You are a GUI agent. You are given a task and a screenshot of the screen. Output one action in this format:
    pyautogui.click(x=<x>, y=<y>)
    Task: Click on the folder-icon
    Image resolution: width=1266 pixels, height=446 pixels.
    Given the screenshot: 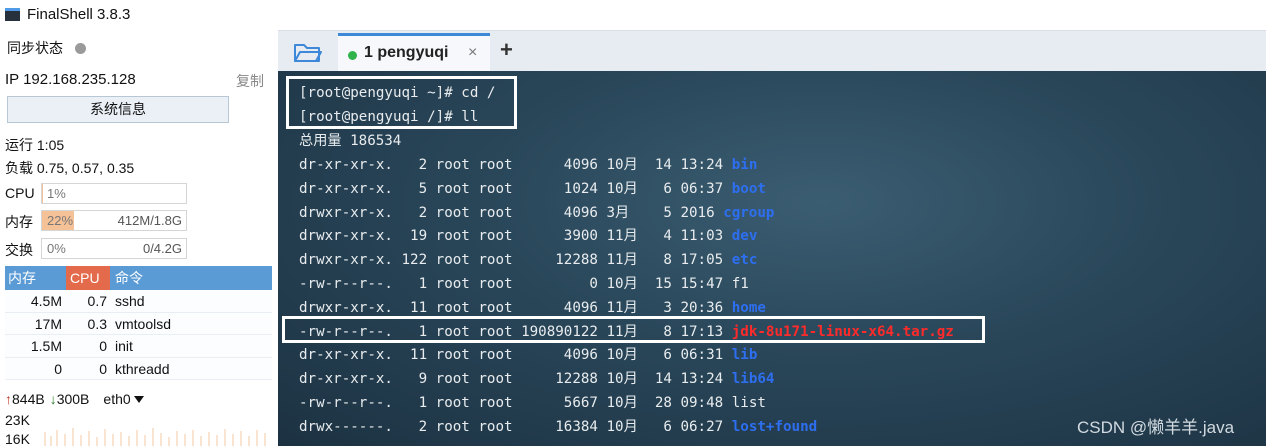 What is the action you would take?
    pyautogui.click(x=307, y=52)
    